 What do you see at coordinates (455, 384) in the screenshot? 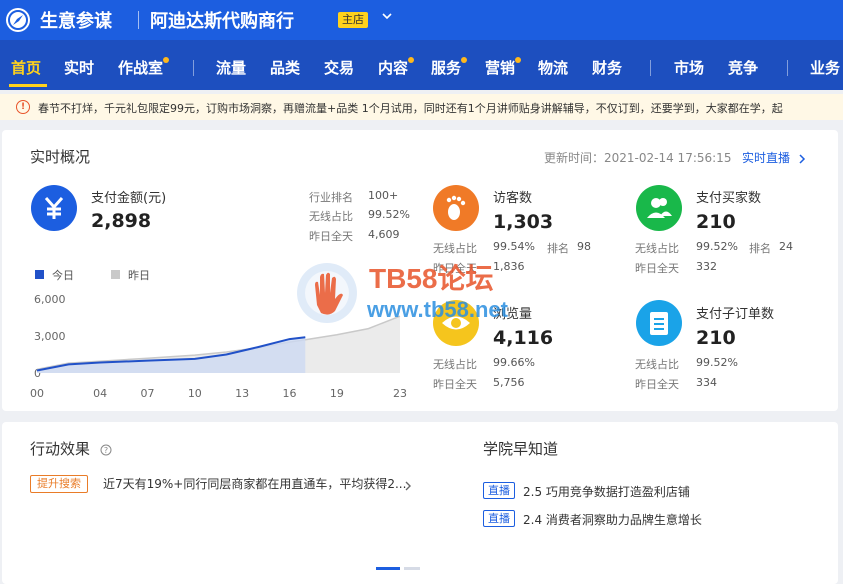
I see `pageviews-yesterday-label: 昨日全天` at bounding box center [455, 384].